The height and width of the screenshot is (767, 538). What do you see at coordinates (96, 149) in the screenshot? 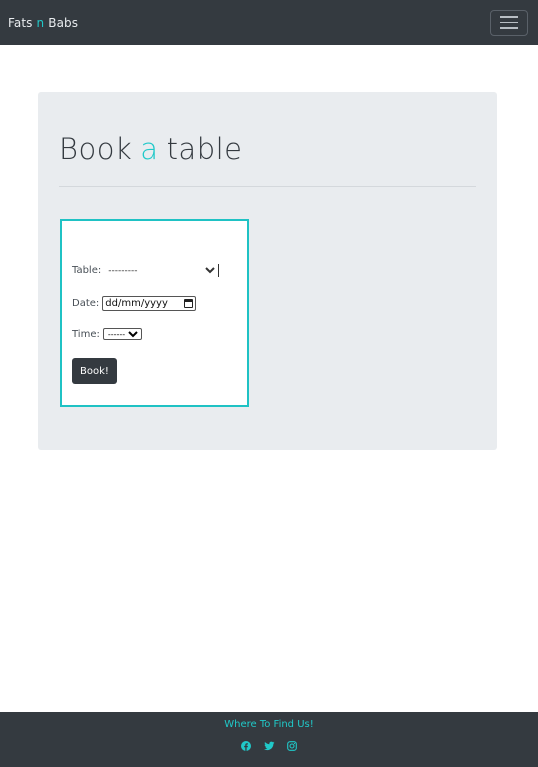
I see `title-part1: Book` at bounding box center [96, 149].